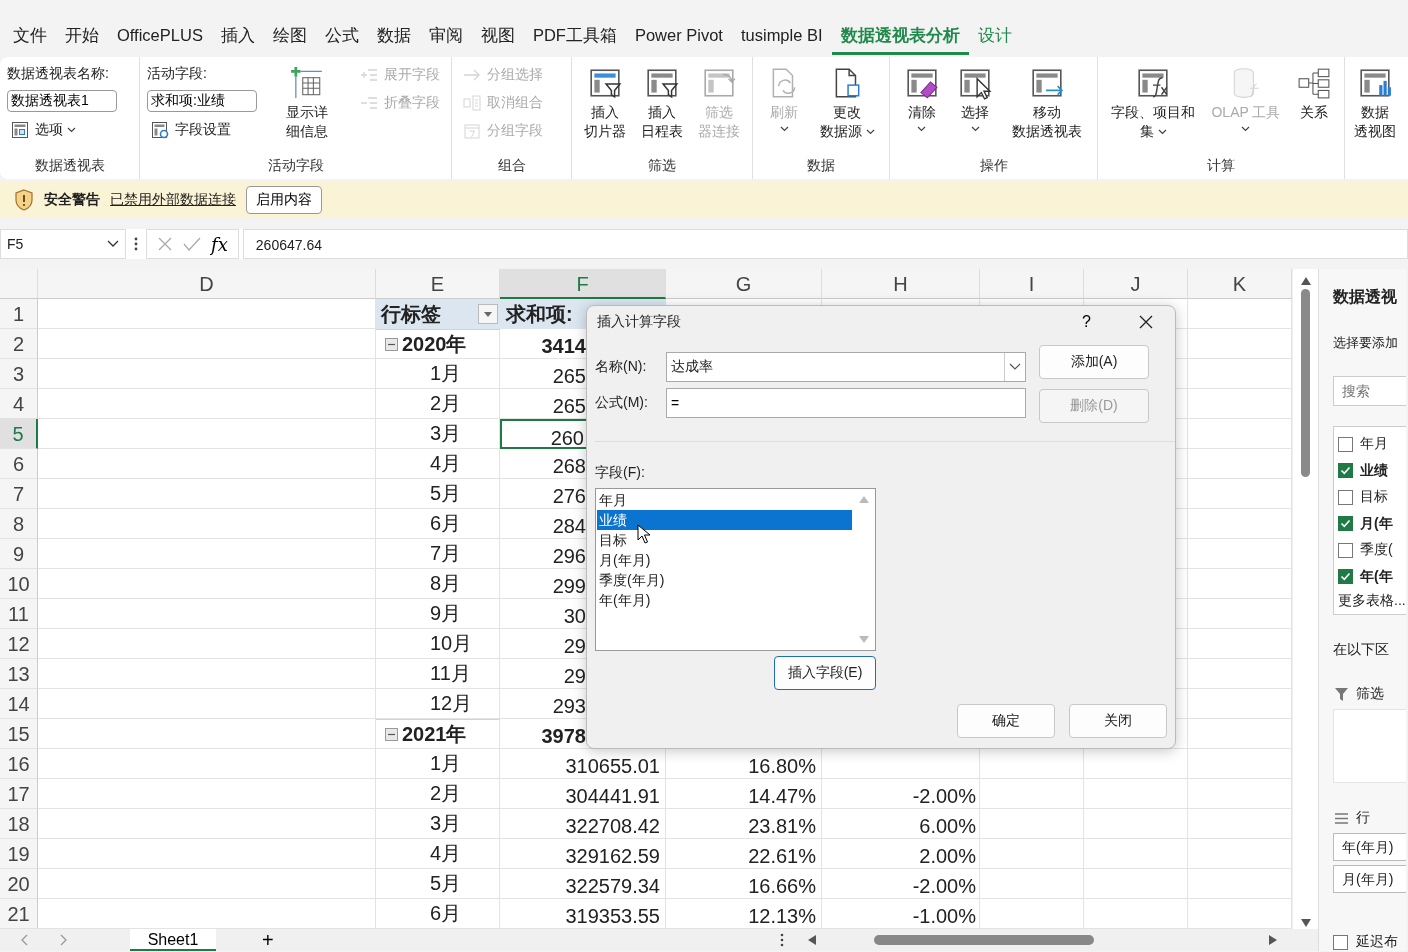  I want to click on ribbon-button: 移动 数据透视表, so click(1047, 103).